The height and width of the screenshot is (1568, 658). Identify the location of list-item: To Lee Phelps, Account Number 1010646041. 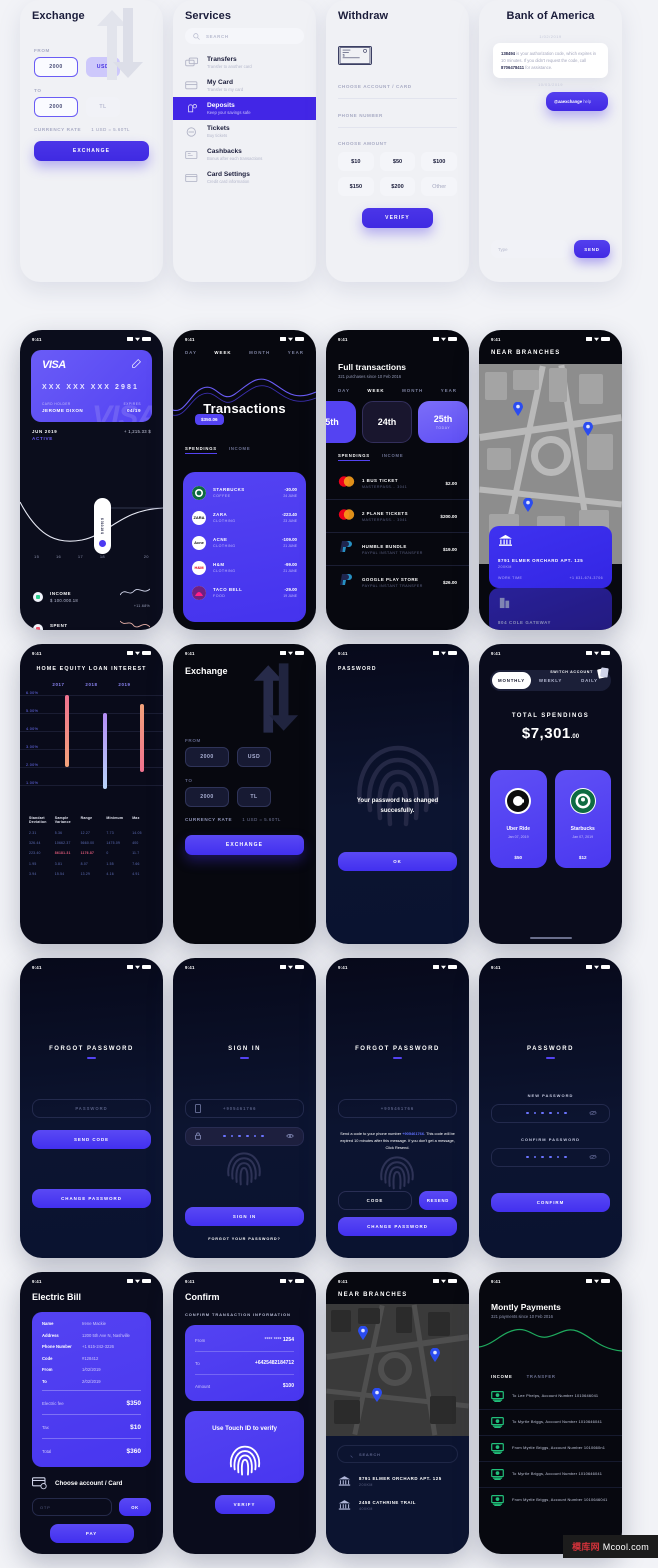
(550, 1397).